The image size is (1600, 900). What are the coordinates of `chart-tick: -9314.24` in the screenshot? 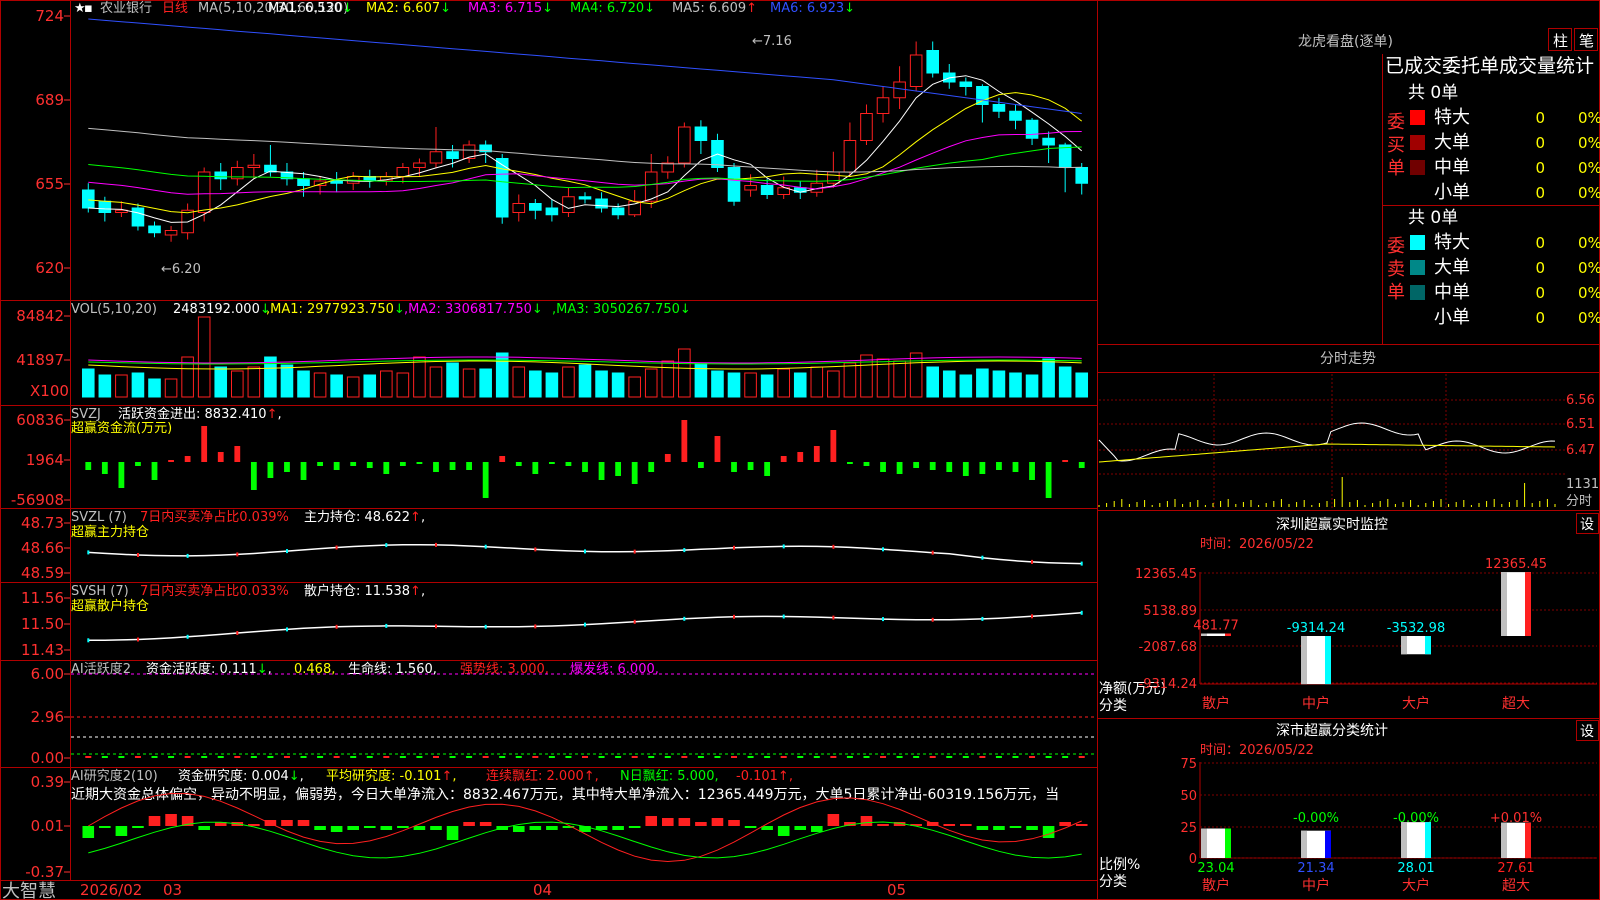 It's located at (1168, 684).